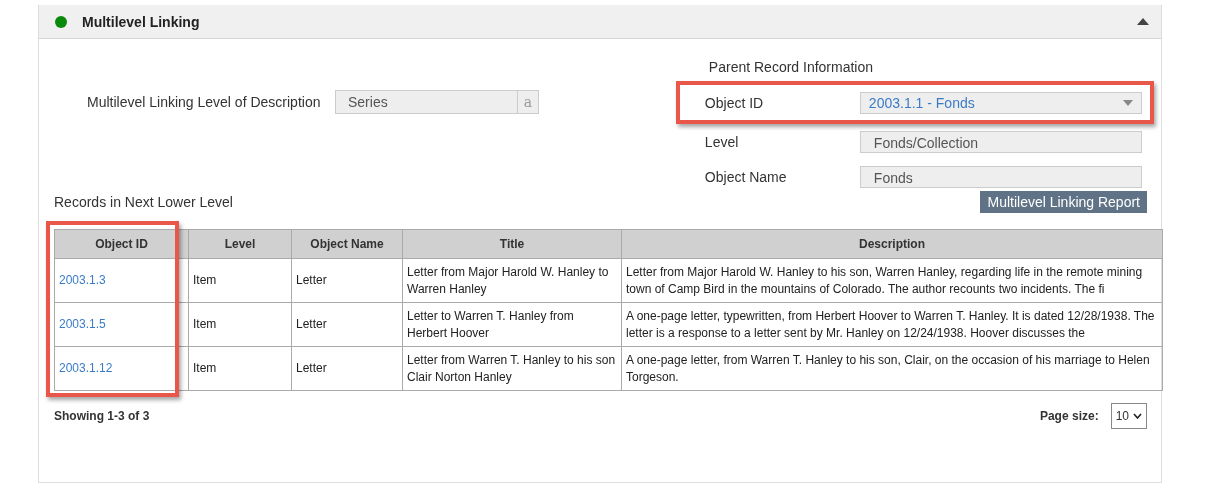  I want to click on report-button: Multilevel Linking Report, so click(1063, 202).